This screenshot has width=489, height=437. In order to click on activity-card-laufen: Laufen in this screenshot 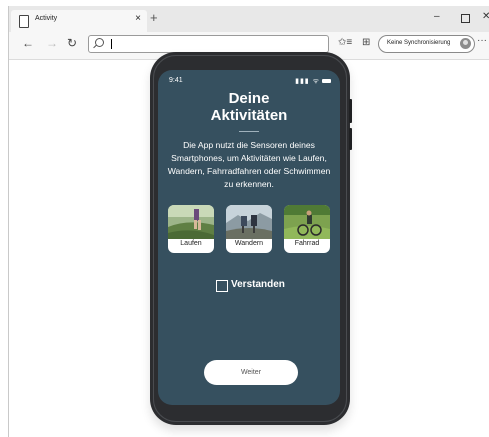, I will do `click(191, 229)`.